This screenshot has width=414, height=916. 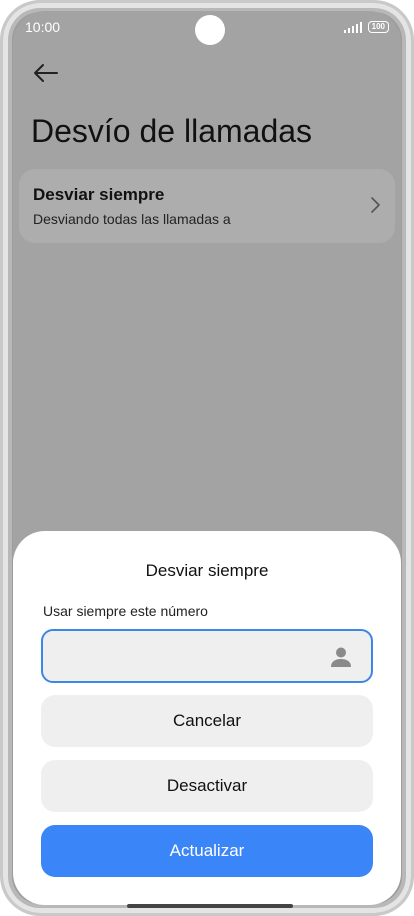 What do you see at coordinates (210, 906) in the screenshot?
I see `home-indicator` at bounding box center [210, 906].